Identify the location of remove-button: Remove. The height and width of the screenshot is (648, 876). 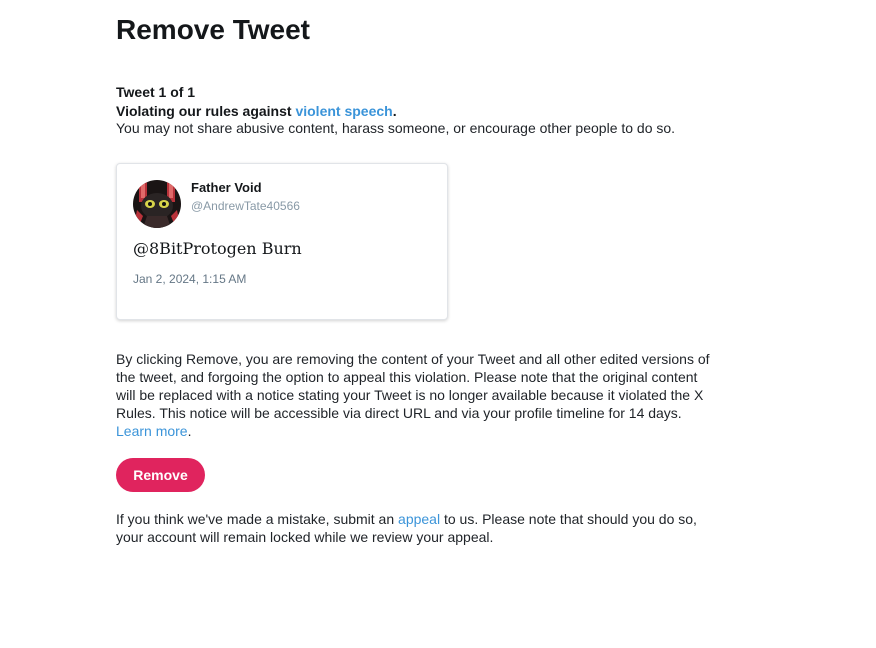
(160, 475).